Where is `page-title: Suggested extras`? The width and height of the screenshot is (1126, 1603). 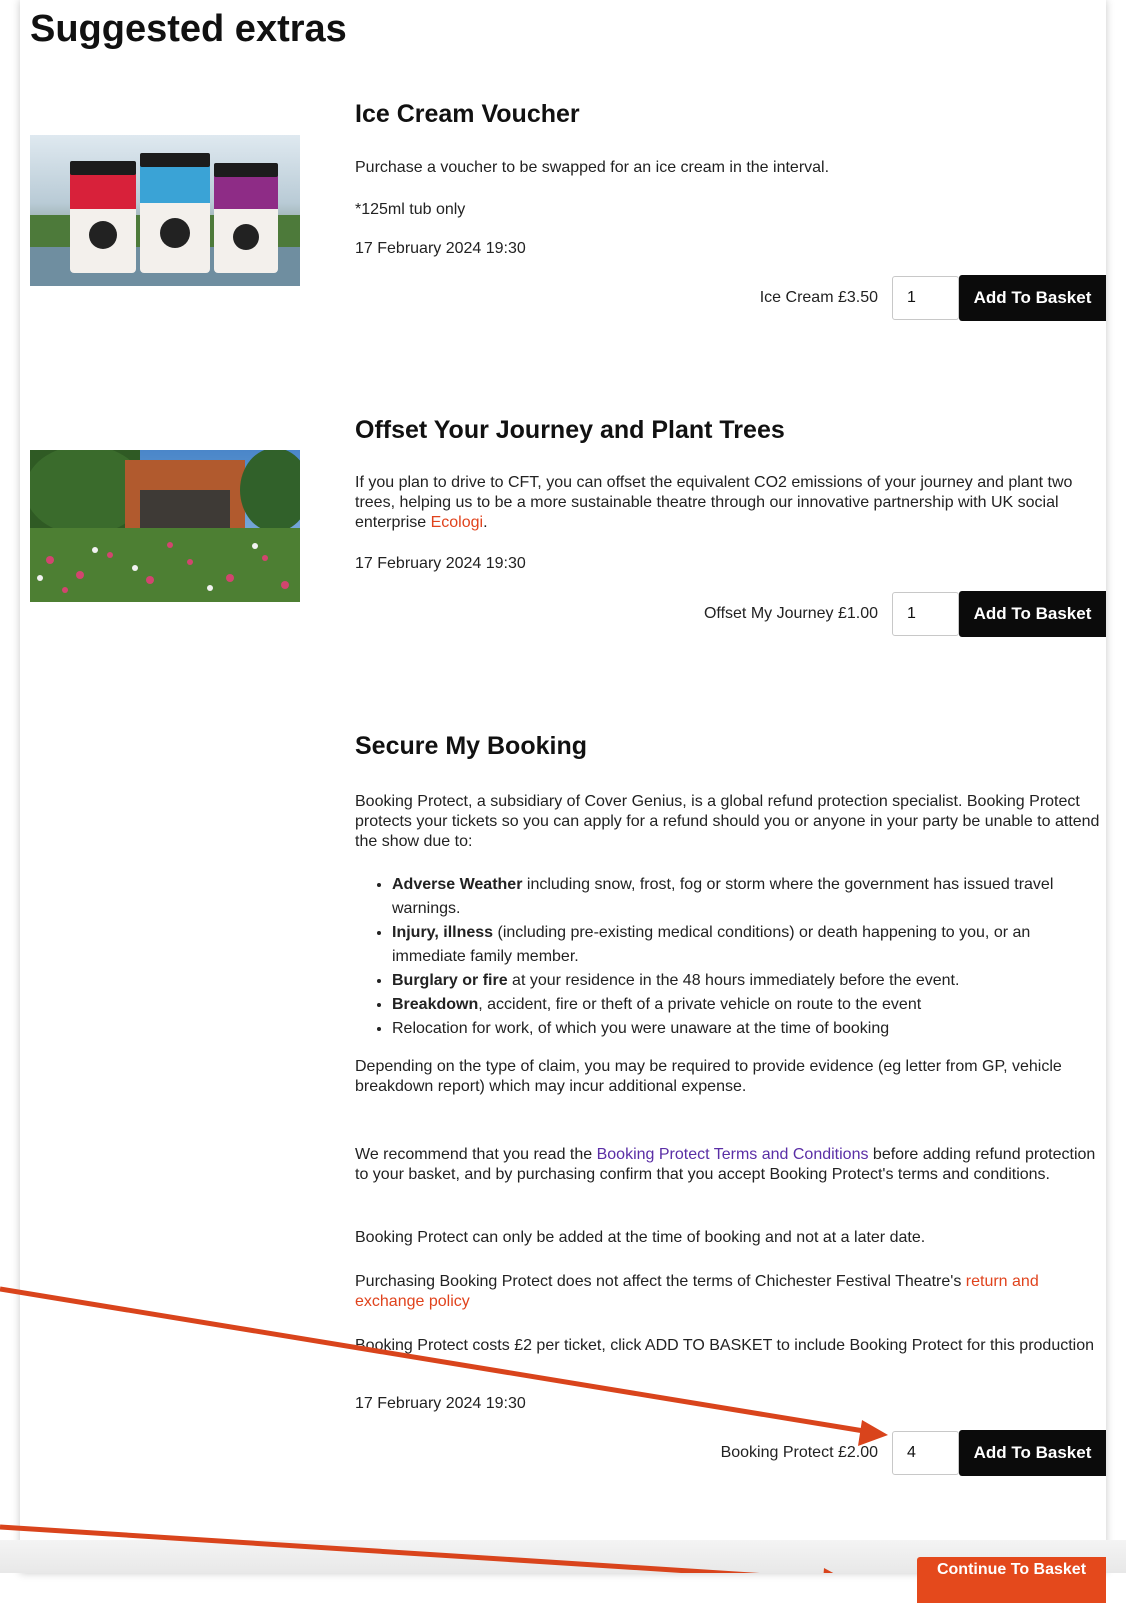
page-title: Suggested extras is located at coordinates (188, 29).